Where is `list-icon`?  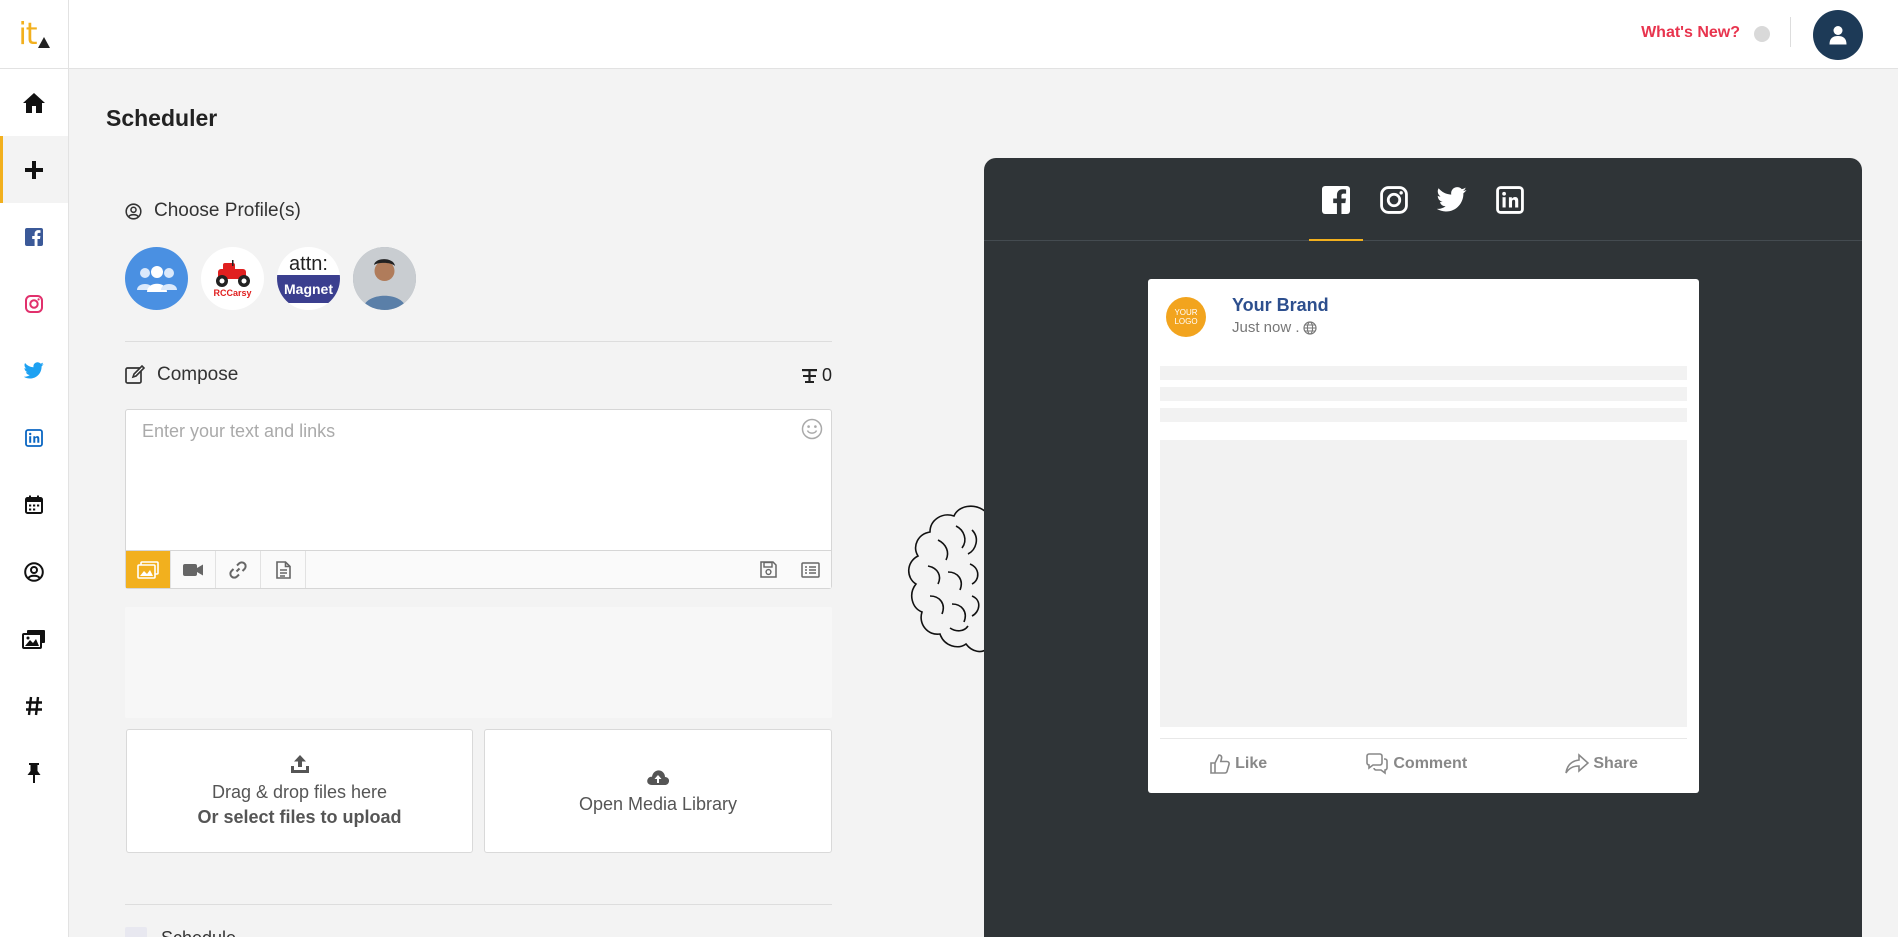 list-icon is located at coordinates (810, 569).